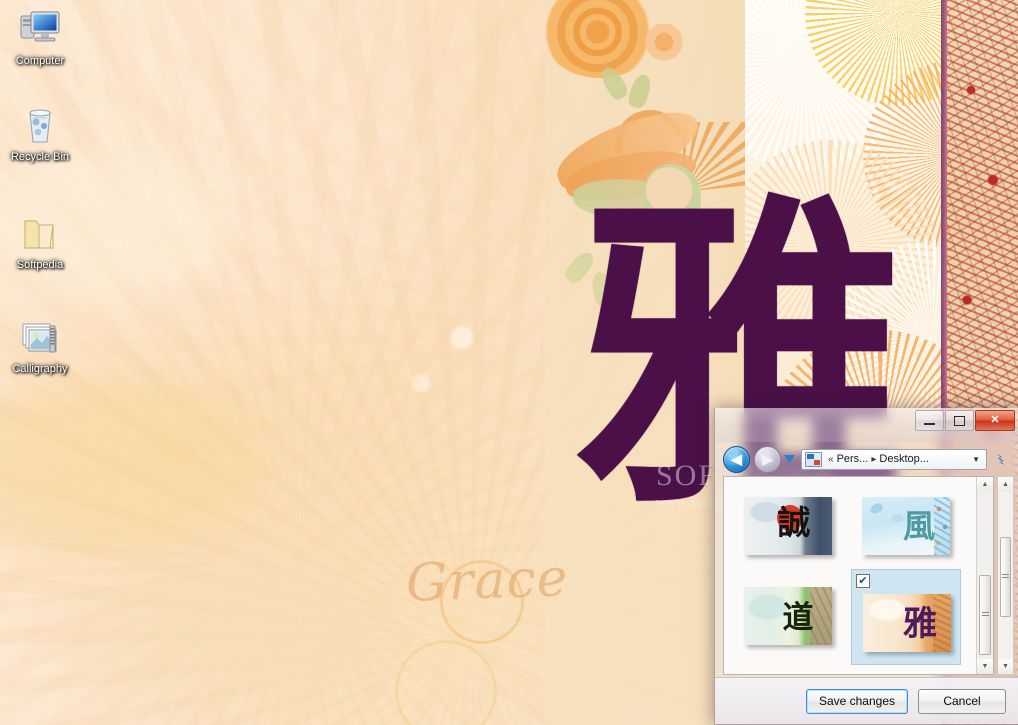  I want to click on navigation-bar: ◀ ▶ « Pers... ▸ Desktop... ▼, so click(867, 459).